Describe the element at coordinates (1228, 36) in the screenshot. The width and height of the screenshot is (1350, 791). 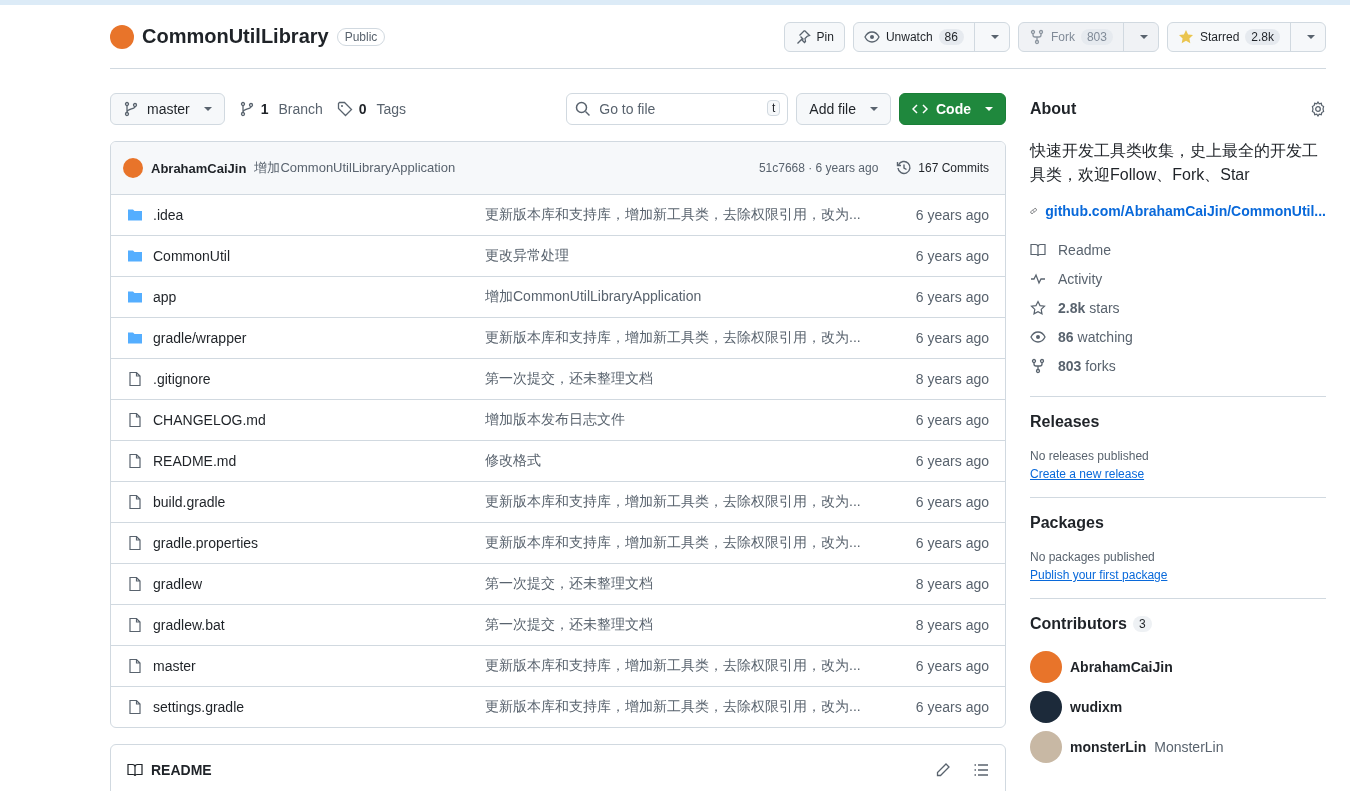
I see `star-button: Starred 2.8k` at that location.